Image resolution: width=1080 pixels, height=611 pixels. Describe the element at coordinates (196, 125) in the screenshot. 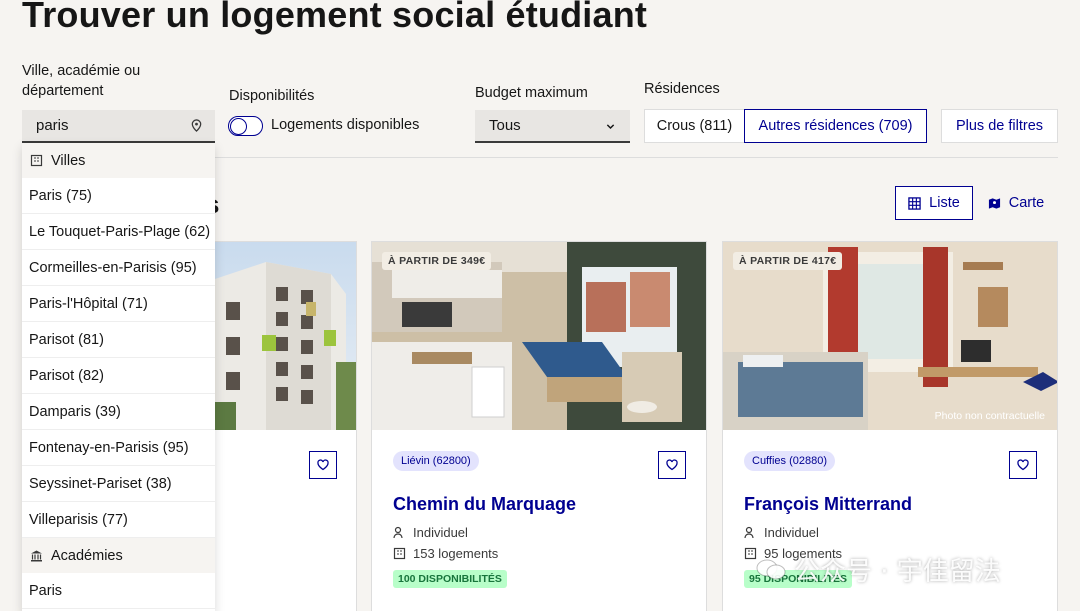

I see `map-pin-icon` at that location.